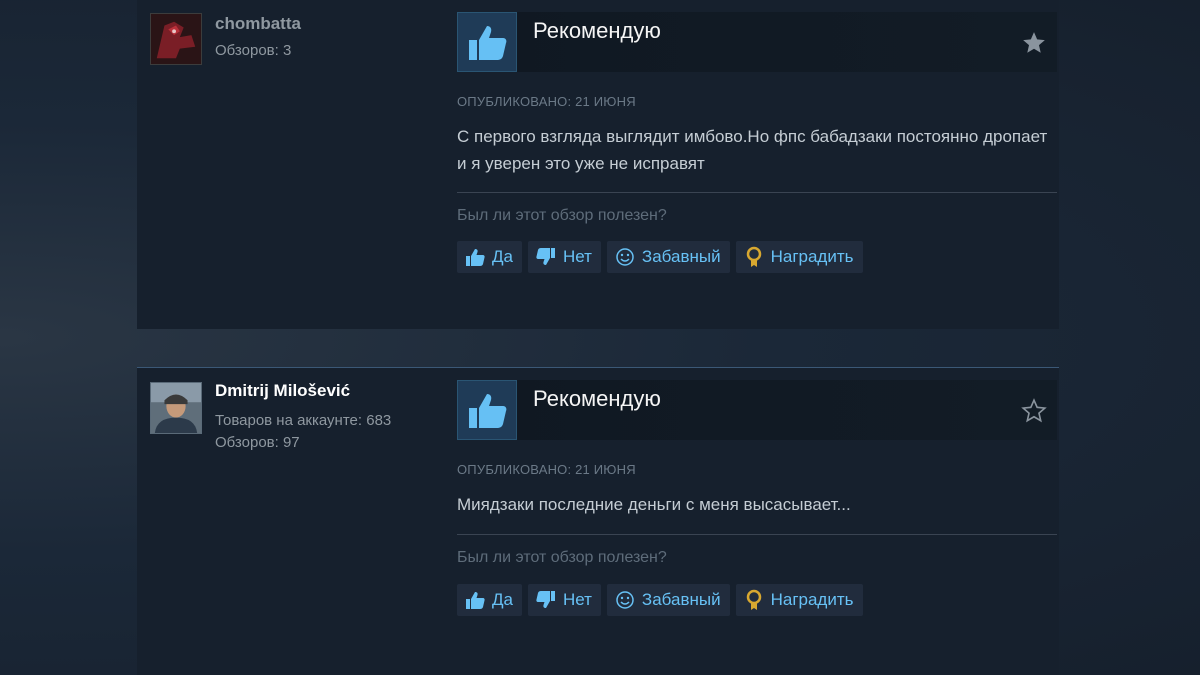 Image resolution: width=1200 pixels, height=675 pixels. I want to click on products-count: Товаров на аккаунте: 683, so click(303, 421).